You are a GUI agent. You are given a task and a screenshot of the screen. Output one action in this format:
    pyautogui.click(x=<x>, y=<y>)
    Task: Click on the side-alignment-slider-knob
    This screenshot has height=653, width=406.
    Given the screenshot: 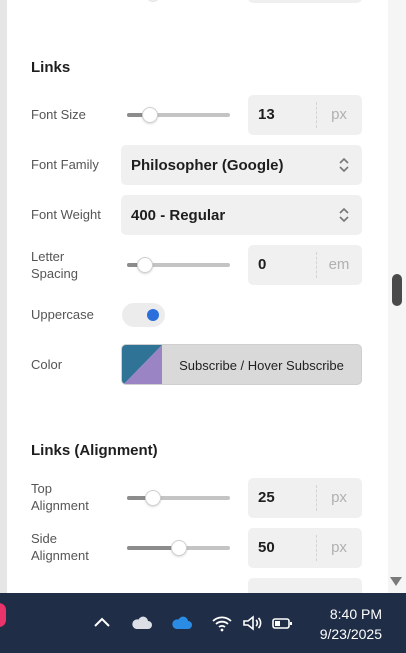 What is the action you would take?
    pyautogui.click(x=178, y=548)
    